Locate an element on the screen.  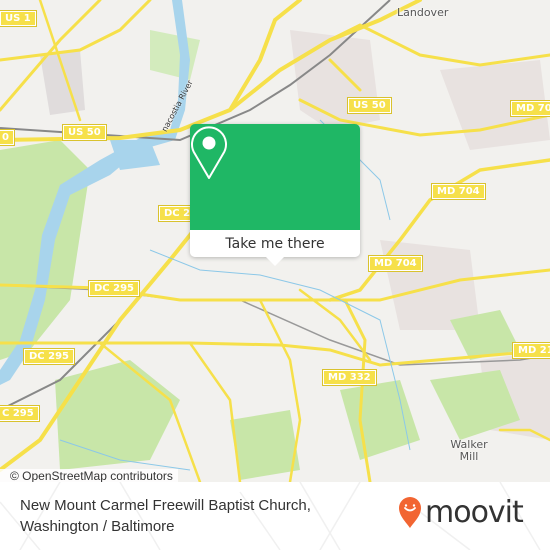
moovit-logo: moovit is located at coordinates (461, 512).